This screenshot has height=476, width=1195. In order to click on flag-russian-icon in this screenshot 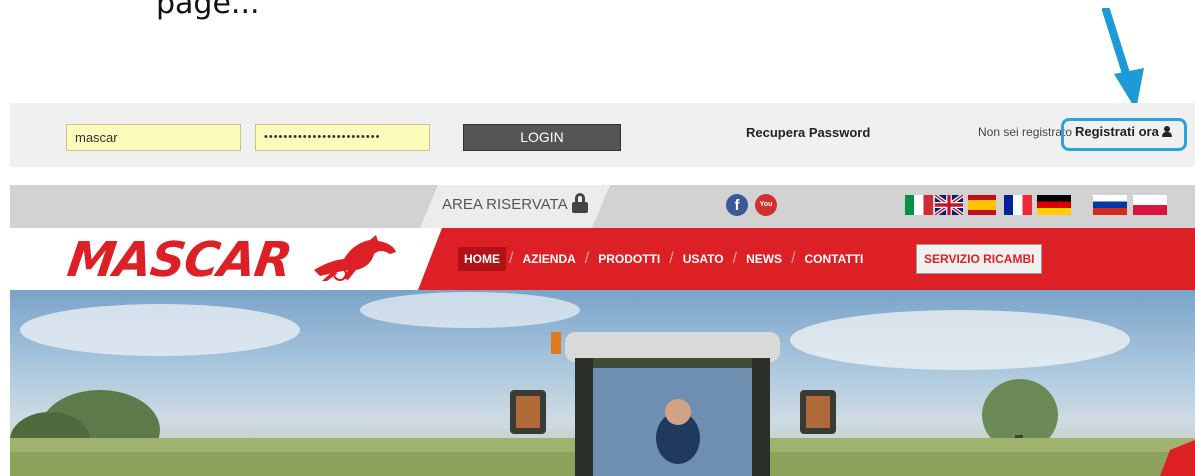, I will do `click(1110, 205)`.